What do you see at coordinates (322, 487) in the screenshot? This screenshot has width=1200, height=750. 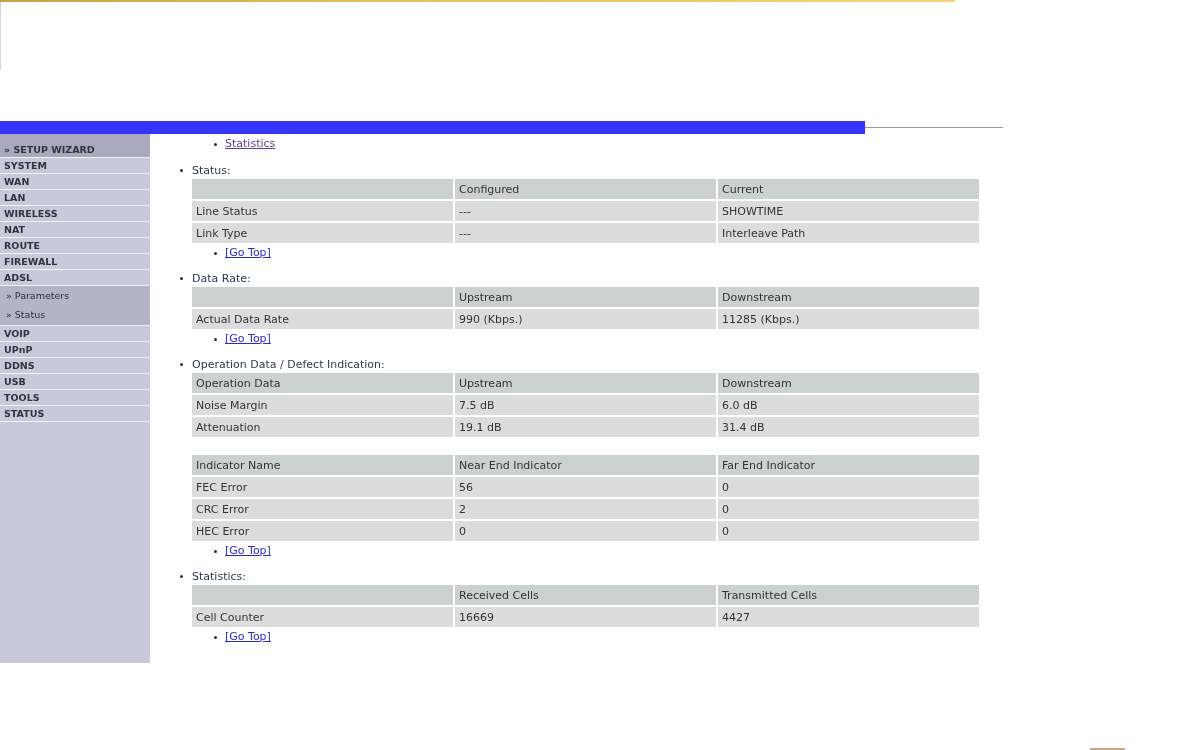 I see `row-label: FEC Error` at bounding box center [322, 487].